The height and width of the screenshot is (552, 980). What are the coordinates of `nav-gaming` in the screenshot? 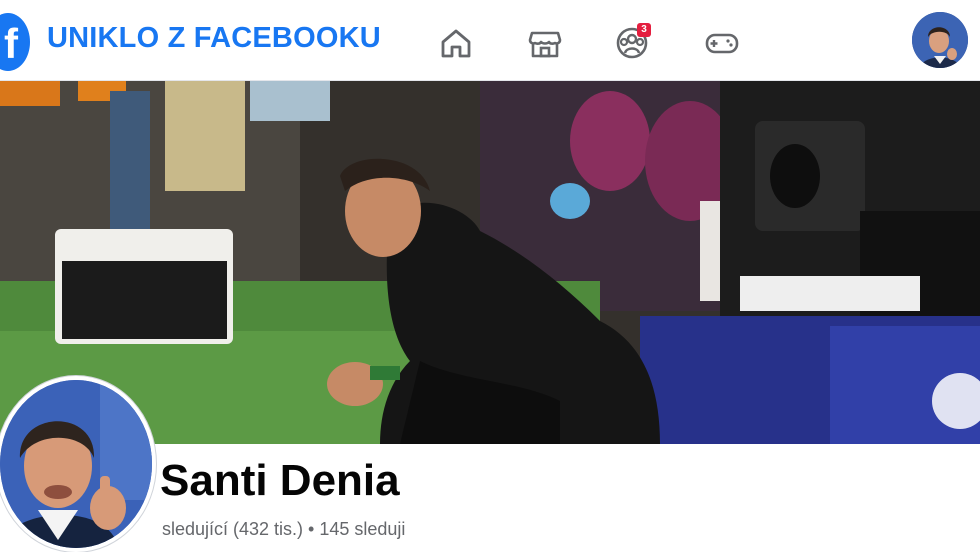 It's located at (722, 43).